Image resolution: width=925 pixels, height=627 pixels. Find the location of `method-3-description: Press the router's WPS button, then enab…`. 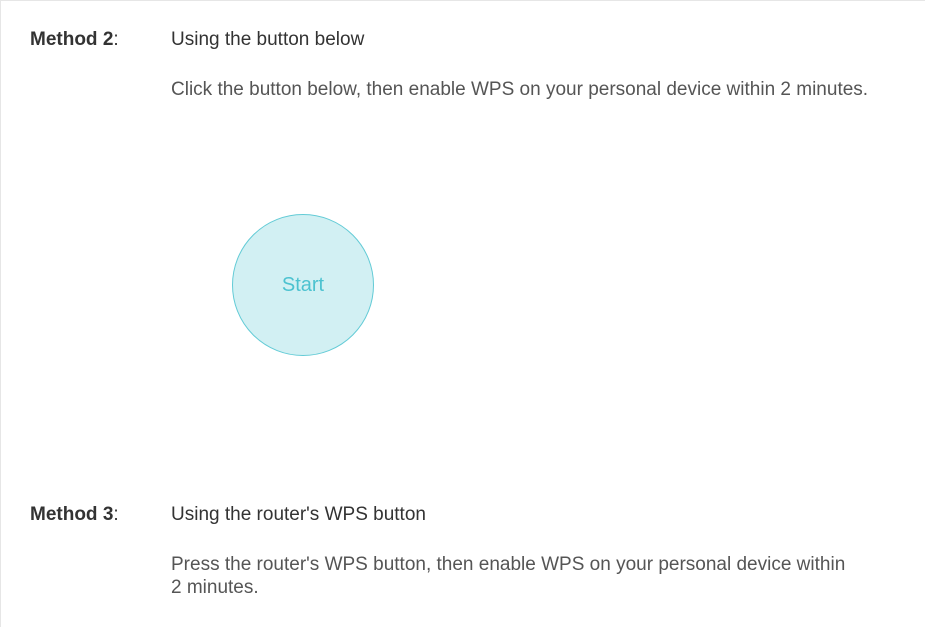

method-3-description: Press the router's WPS button, then enab… is located at coordinates (508, 576).